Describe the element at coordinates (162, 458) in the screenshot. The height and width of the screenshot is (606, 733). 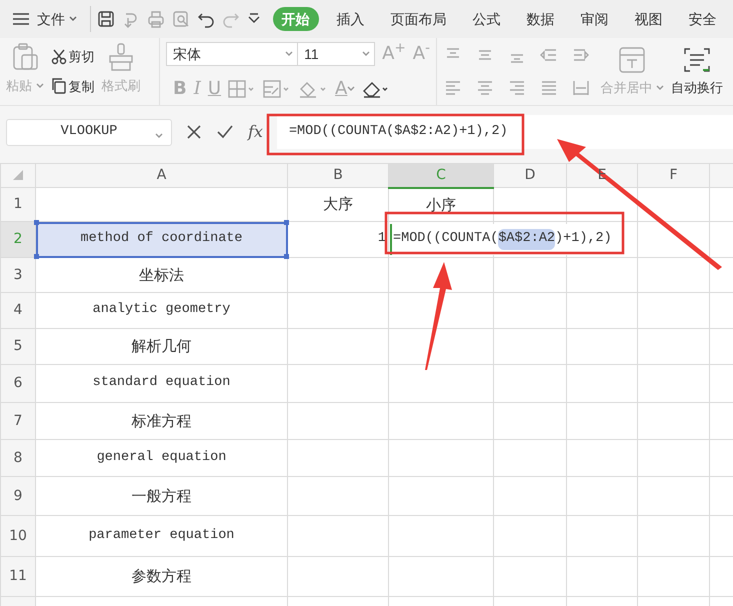
I see `table-cell: general equation` at that location.